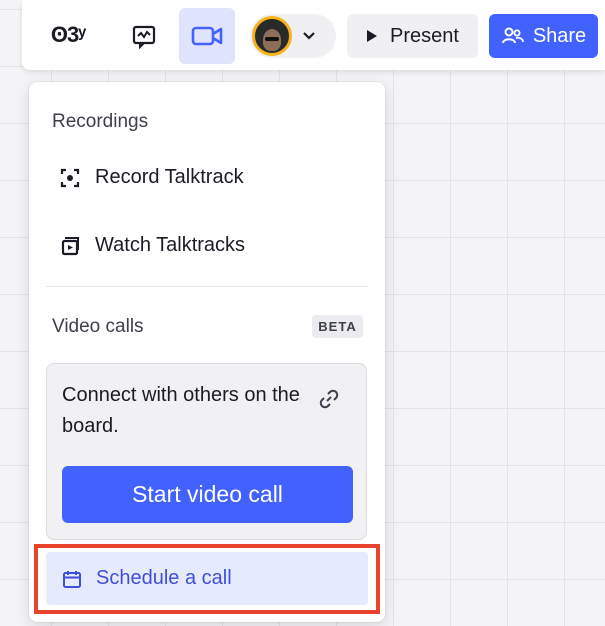  Describe the element at coordinates (181, 410) in the screenshot. I see `connect-description: Connect with others on the board.` at that location.